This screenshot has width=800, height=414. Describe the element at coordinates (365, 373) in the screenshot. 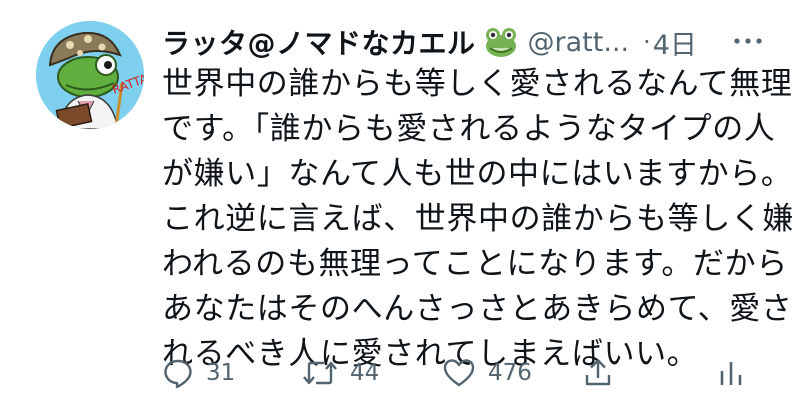

I see `retweet-count: 44` at that location.